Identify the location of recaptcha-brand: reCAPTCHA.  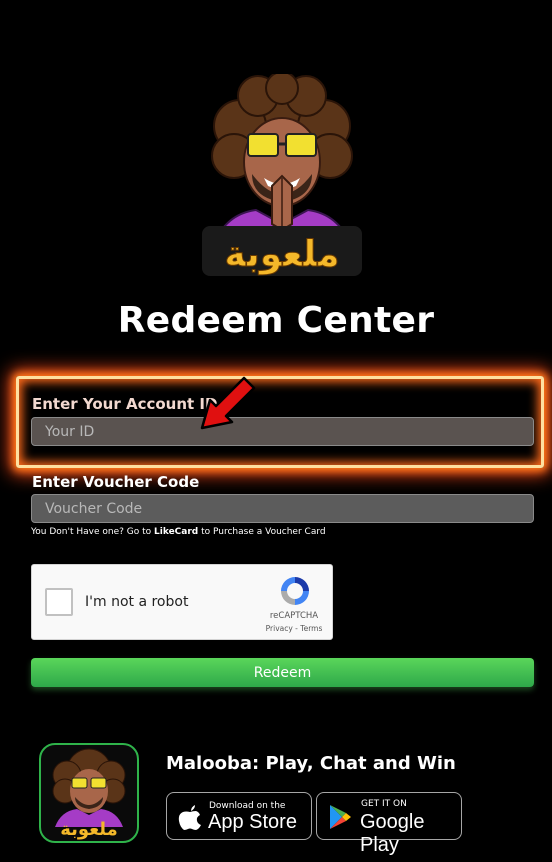
(294, 616).